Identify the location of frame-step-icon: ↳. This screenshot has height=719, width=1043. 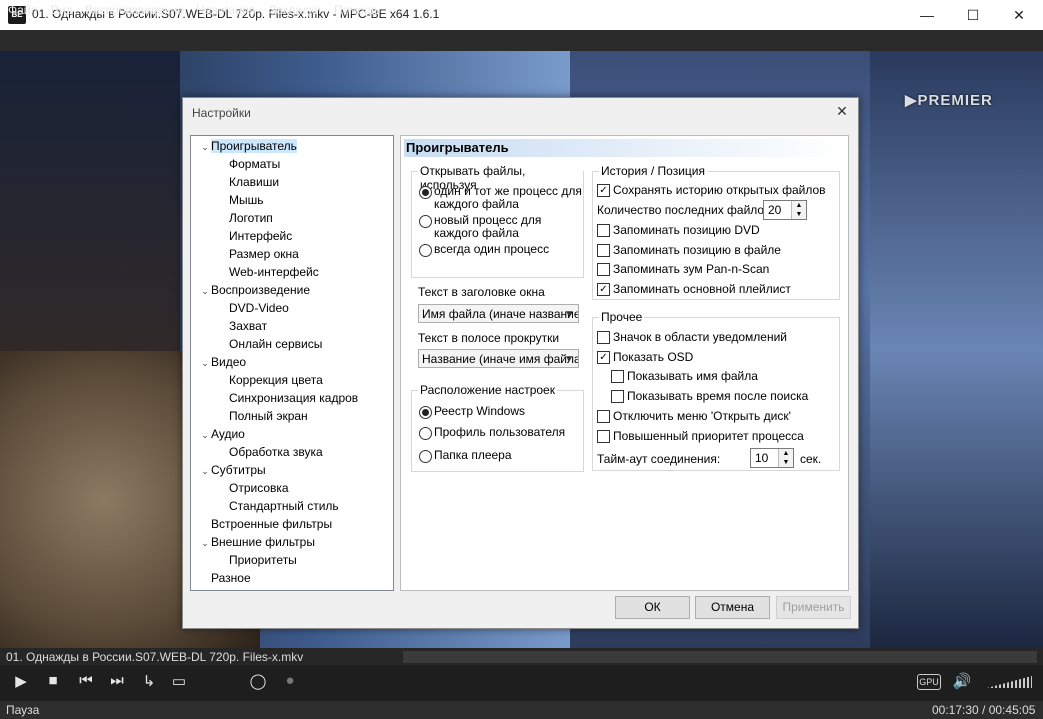
(149, 681).